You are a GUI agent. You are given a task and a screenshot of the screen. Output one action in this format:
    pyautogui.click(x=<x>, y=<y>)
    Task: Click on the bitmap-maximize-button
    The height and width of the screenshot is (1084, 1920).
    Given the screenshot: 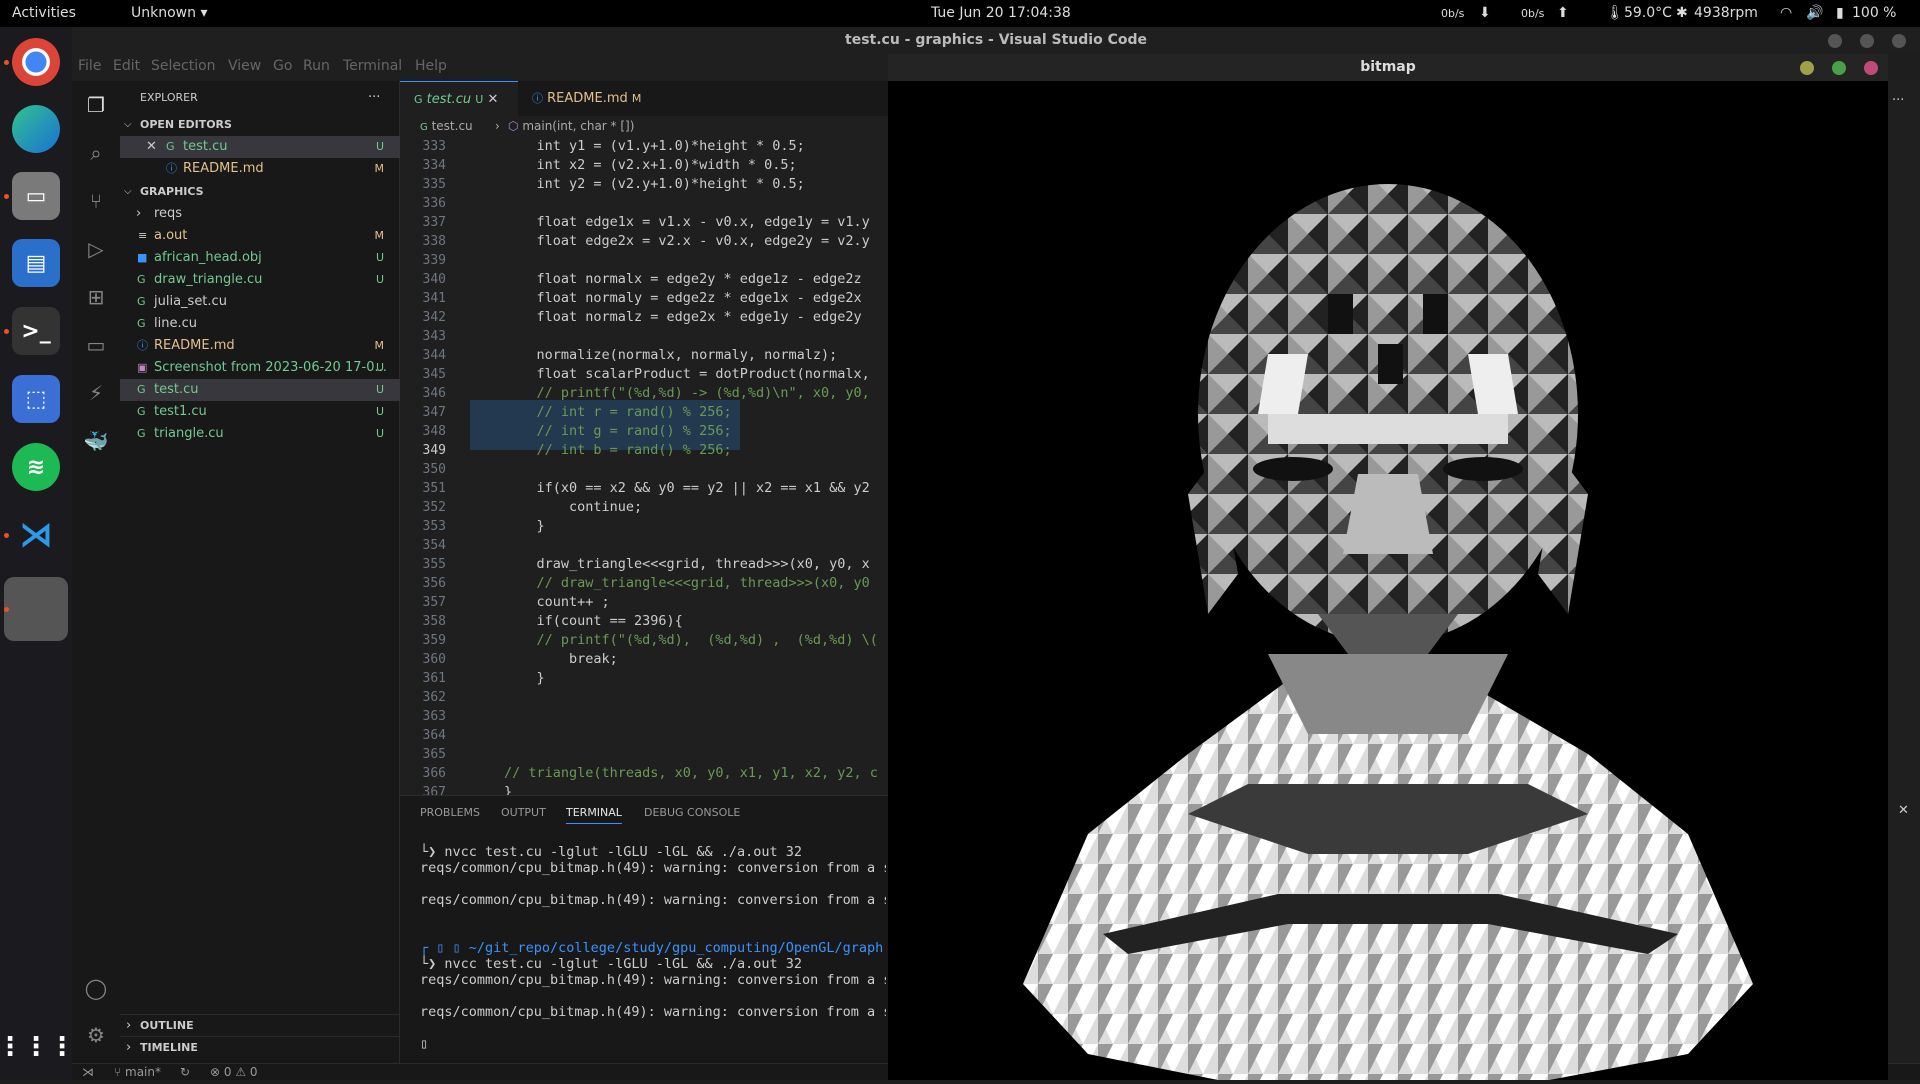 What is the action you would take?
    pyautogui.click(x=1839, y=68)
    